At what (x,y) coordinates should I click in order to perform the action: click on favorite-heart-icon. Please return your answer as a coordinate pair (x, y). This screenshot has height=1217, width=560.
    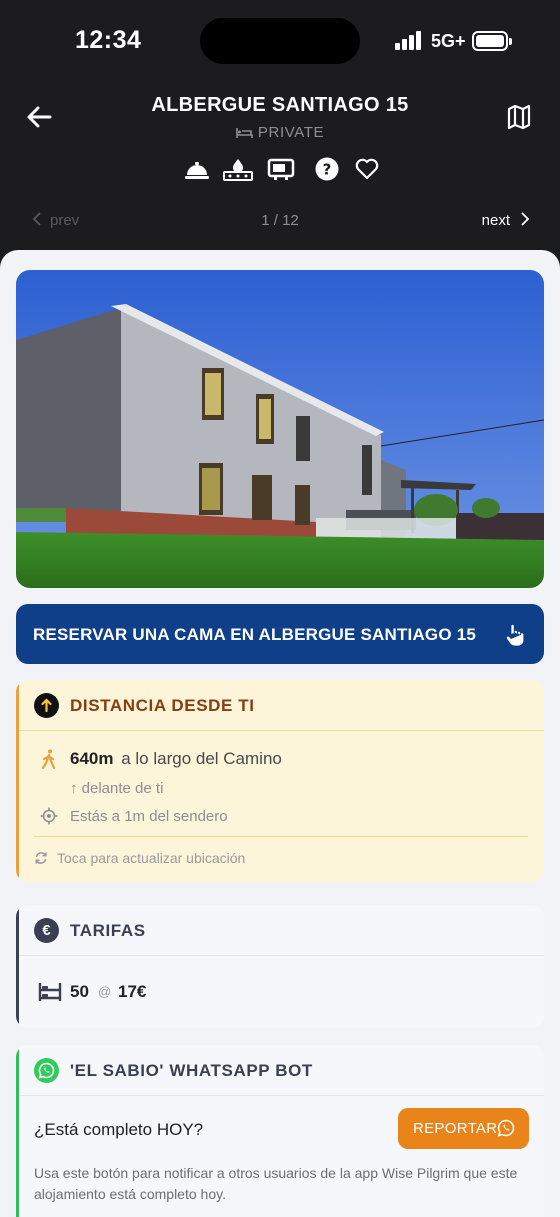
    Looking at the image, I should click on (367, 169).